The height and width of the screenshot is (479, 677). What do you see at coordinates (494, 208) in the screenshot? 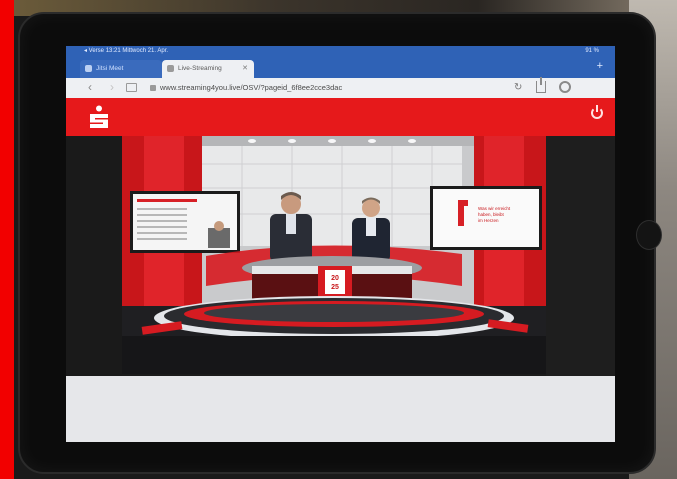
I see `svg-text: Was wir erreicht` at bounding box center [494, 208].